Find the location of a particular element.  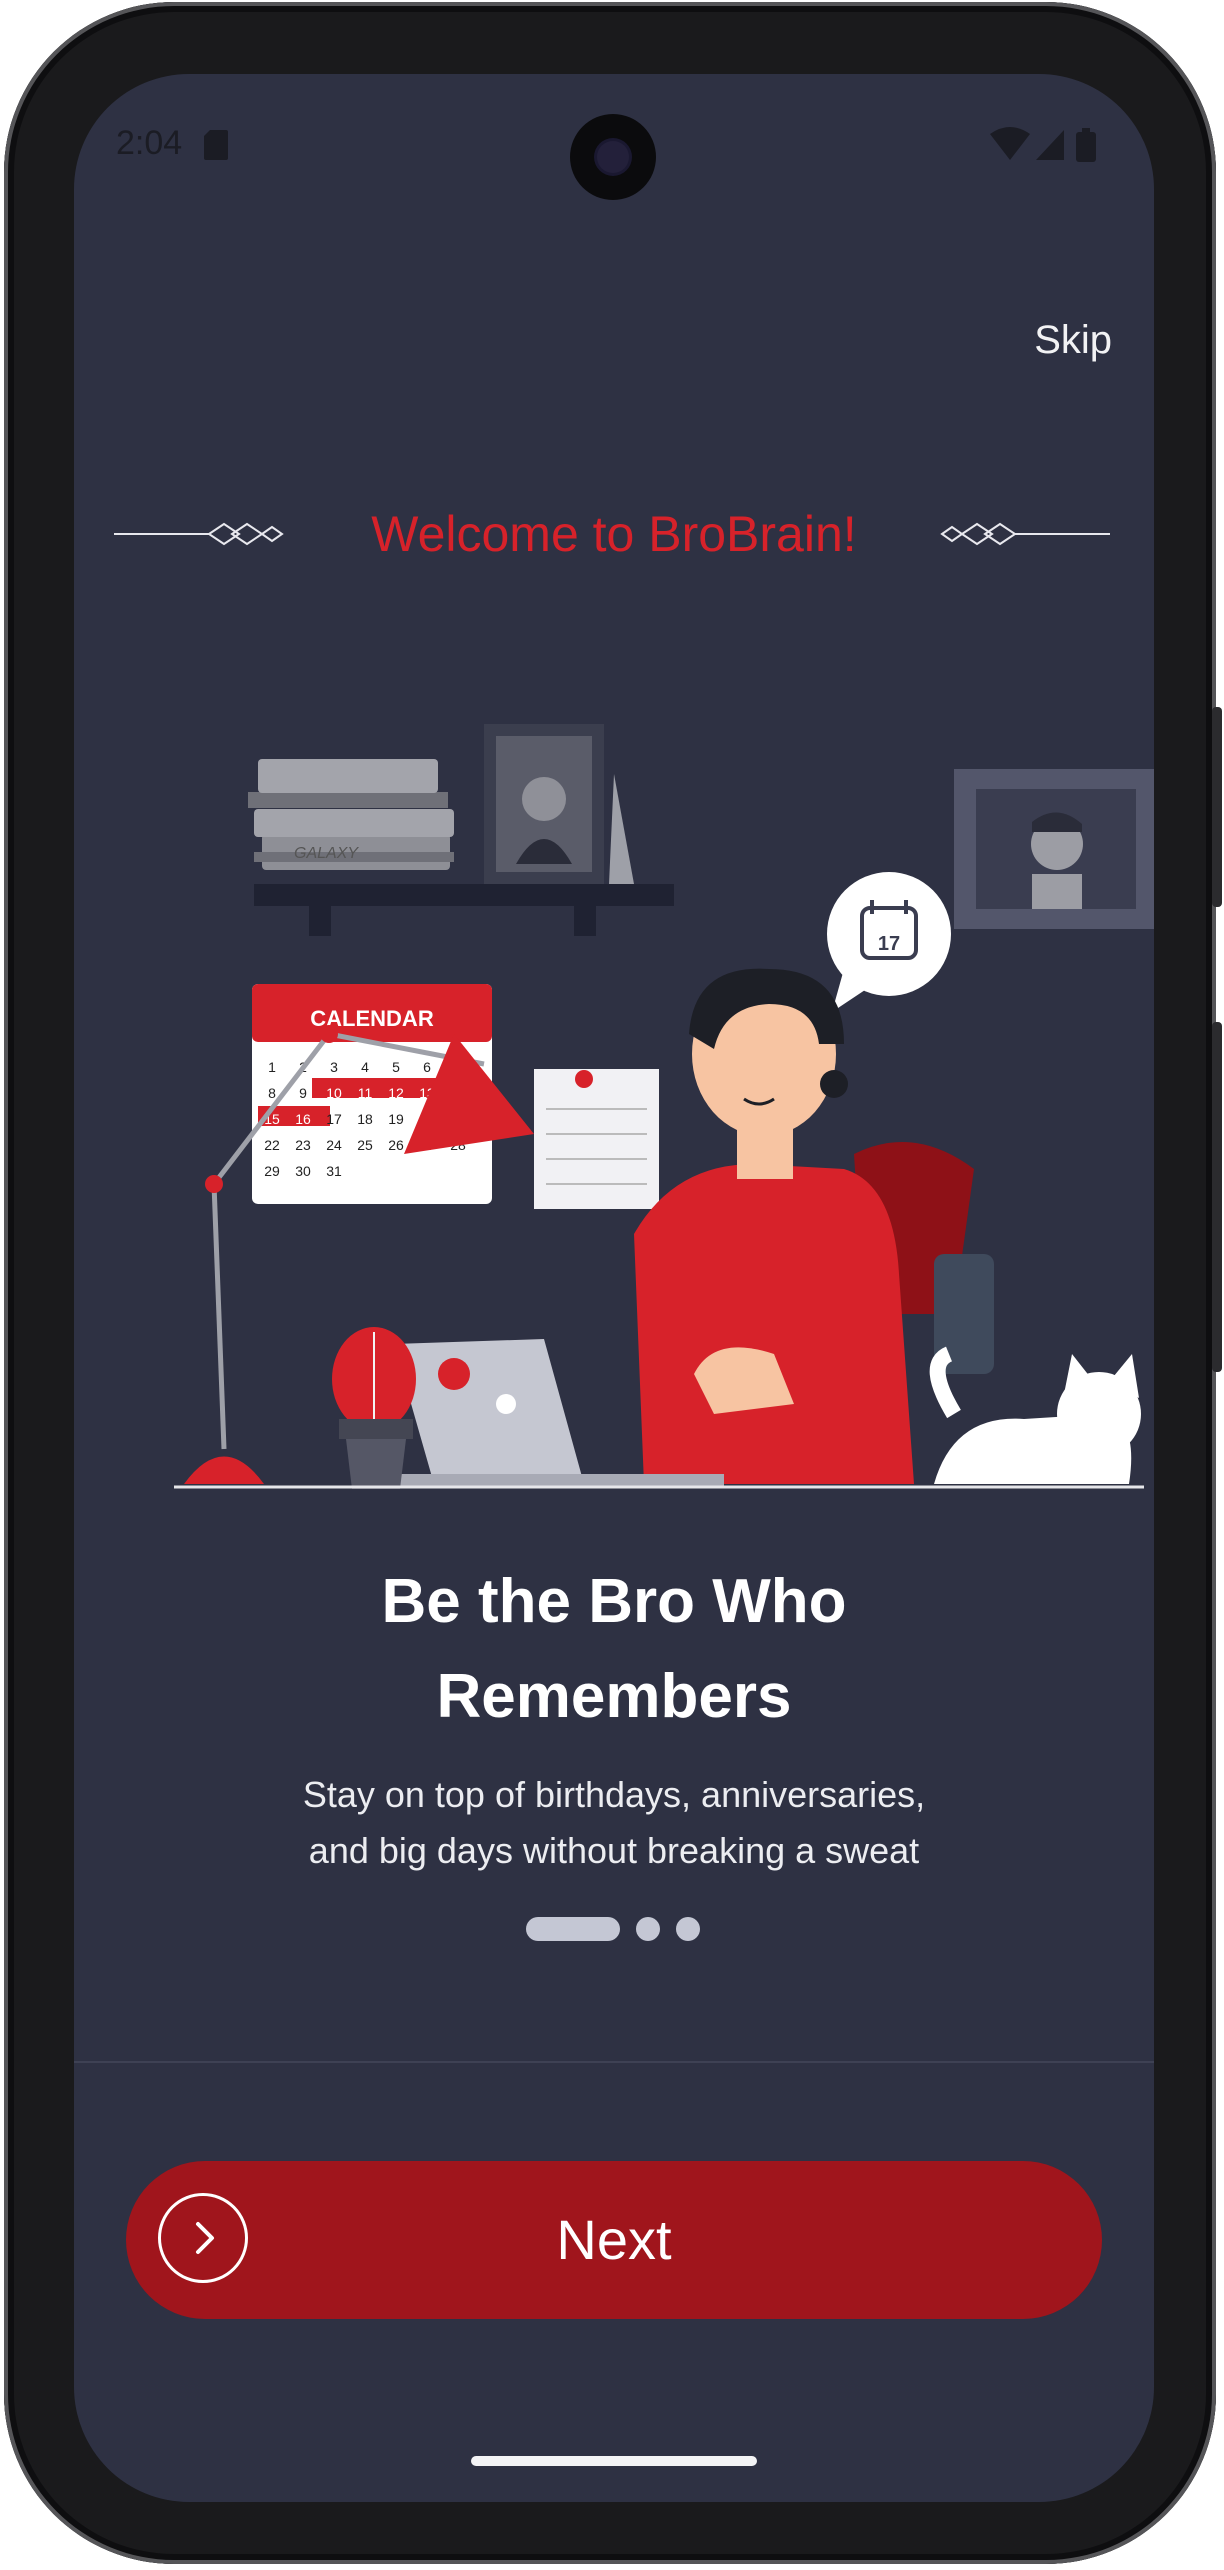

heading-line-2: Remembers is located at coordinates (614, 1696).